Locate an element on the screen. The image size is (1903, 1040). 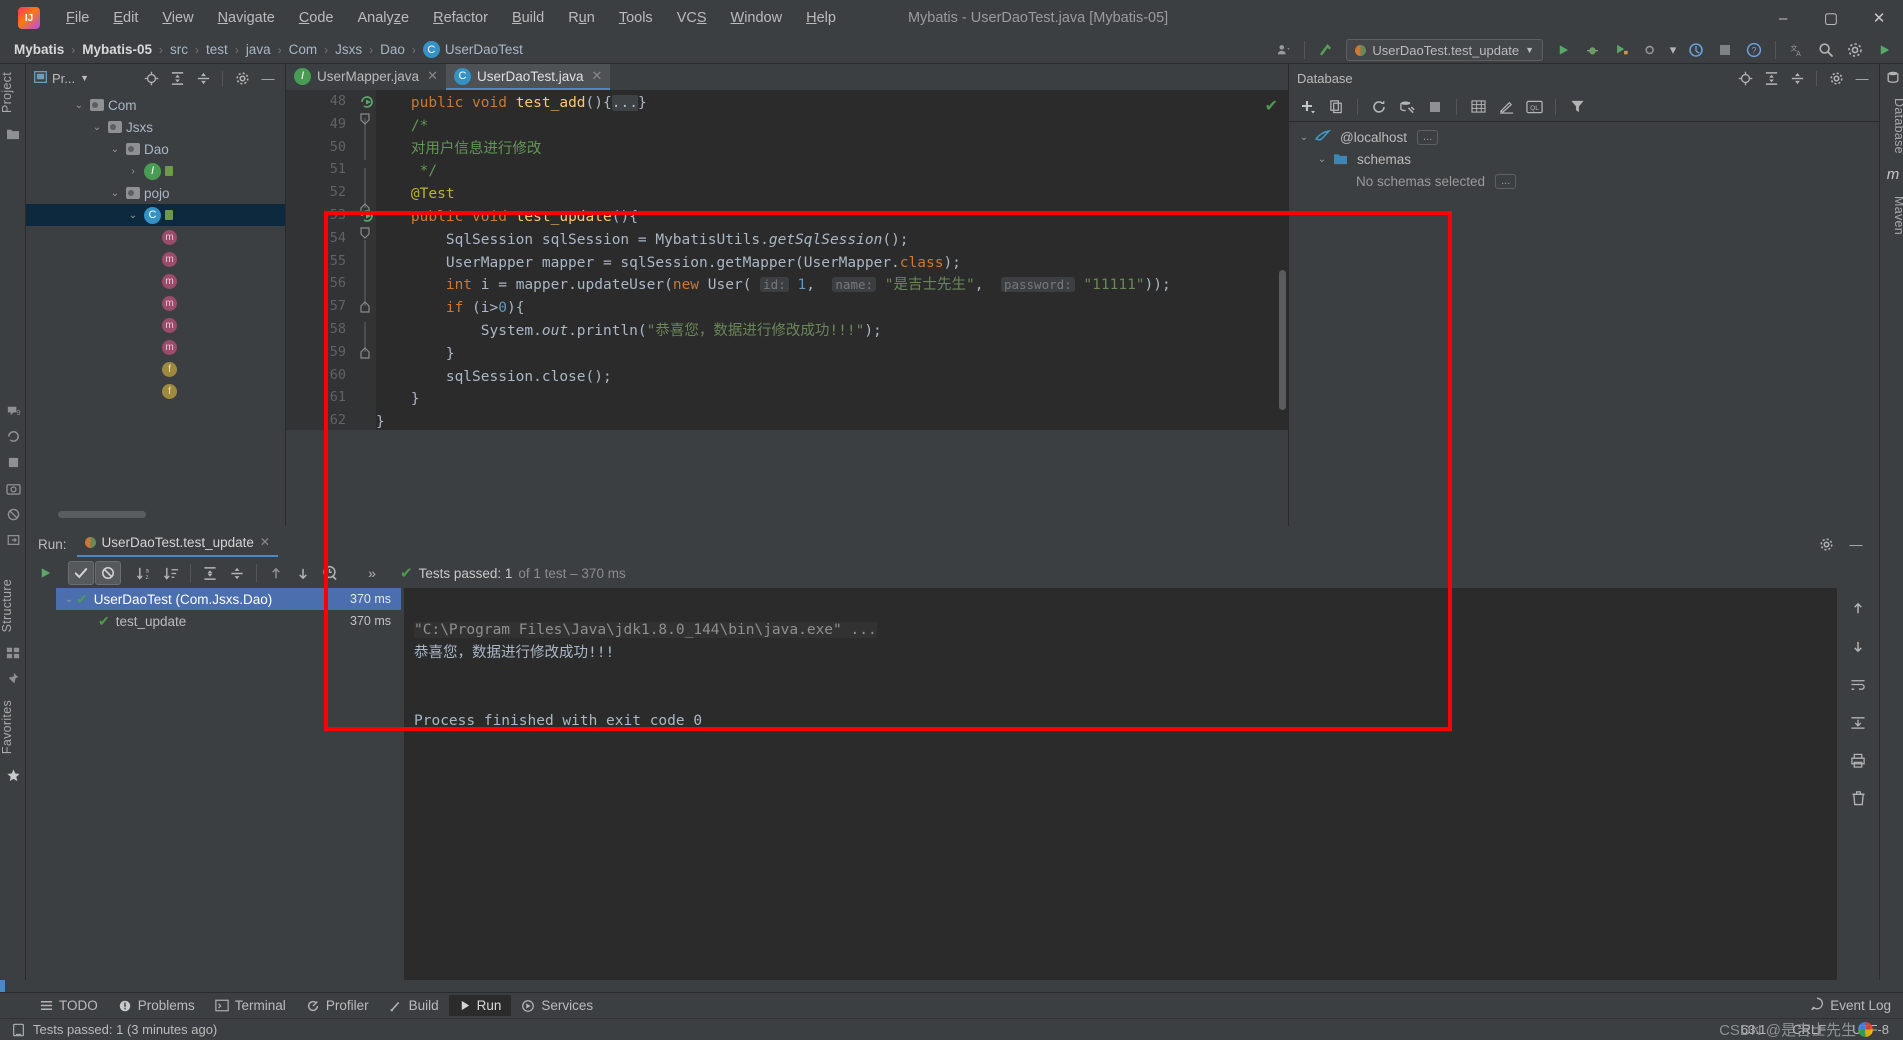
collapse-all-icon is located at coordinates (1797, 78).